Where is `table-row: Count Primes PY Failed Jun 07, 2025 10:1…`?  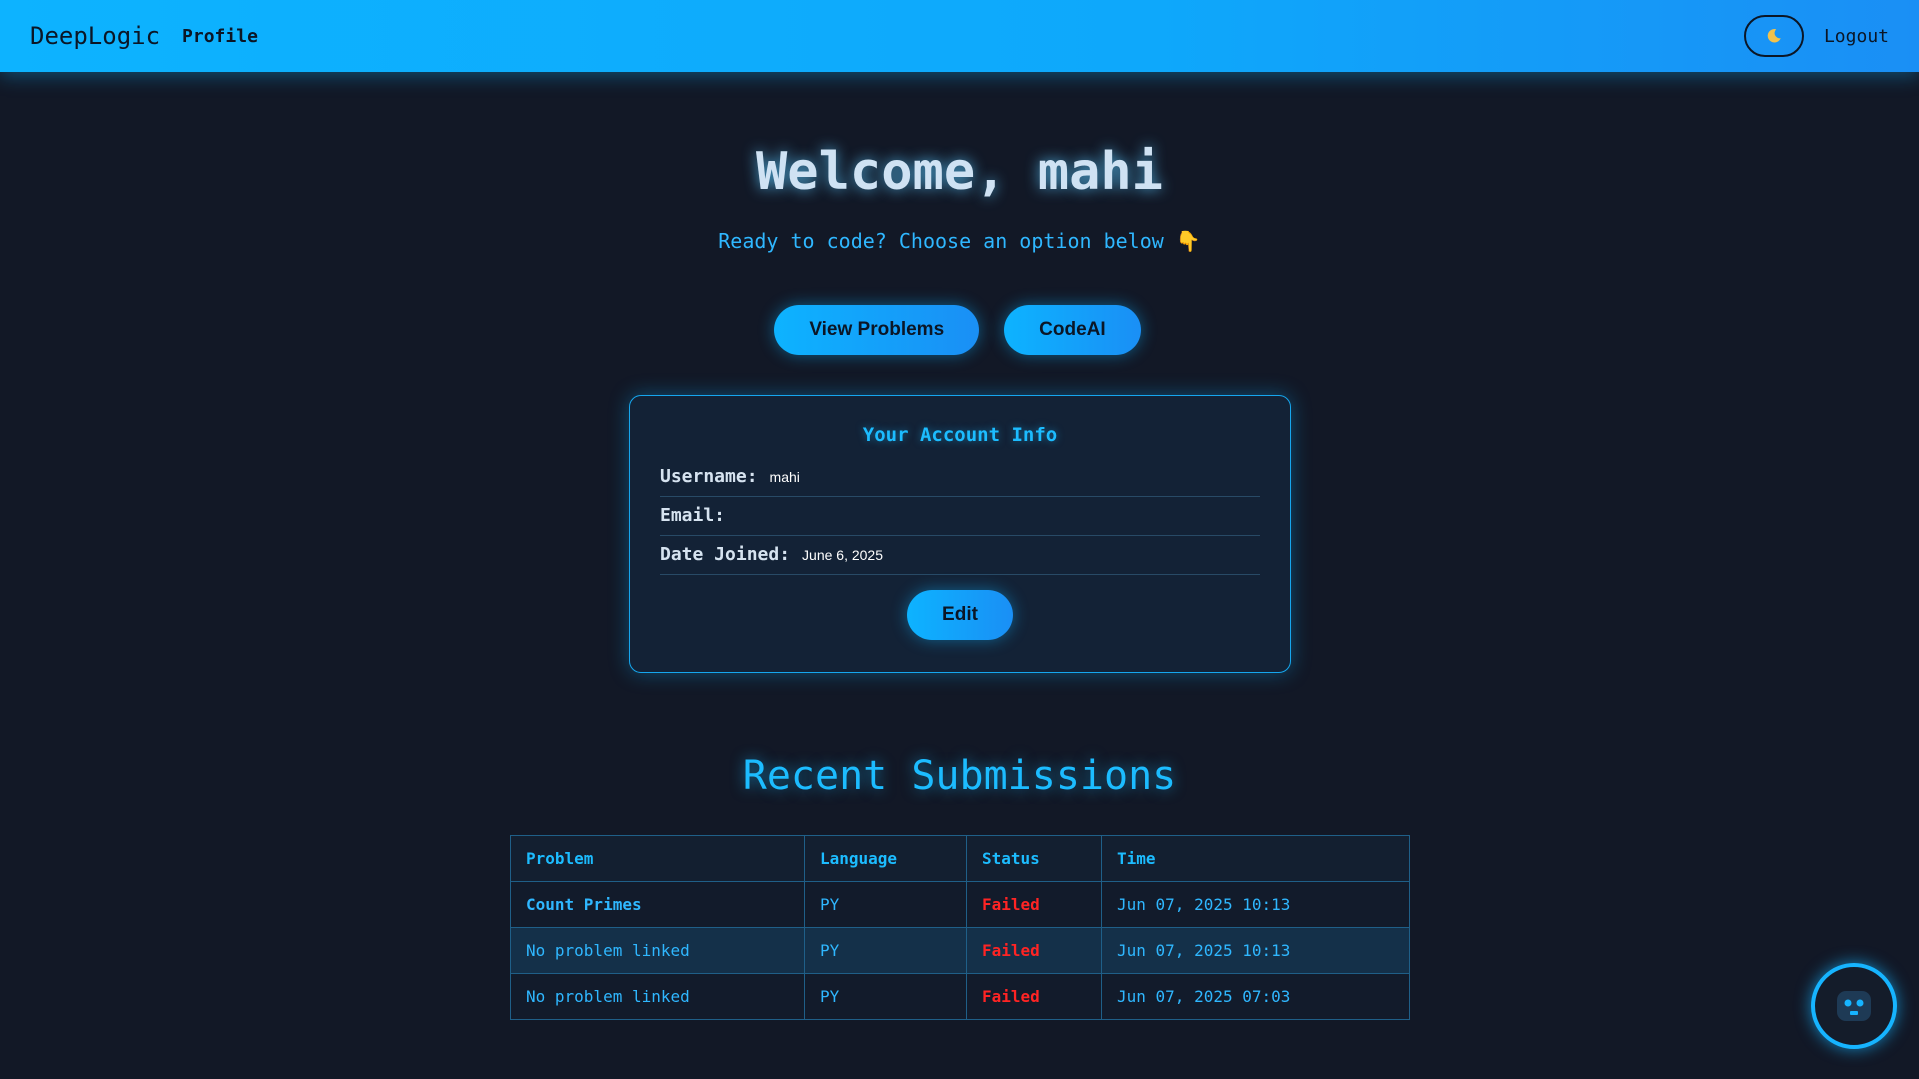 table-row: Count Primes PY Failed Jun 07, 2025 10:1… is located at coordinates (960, 904).